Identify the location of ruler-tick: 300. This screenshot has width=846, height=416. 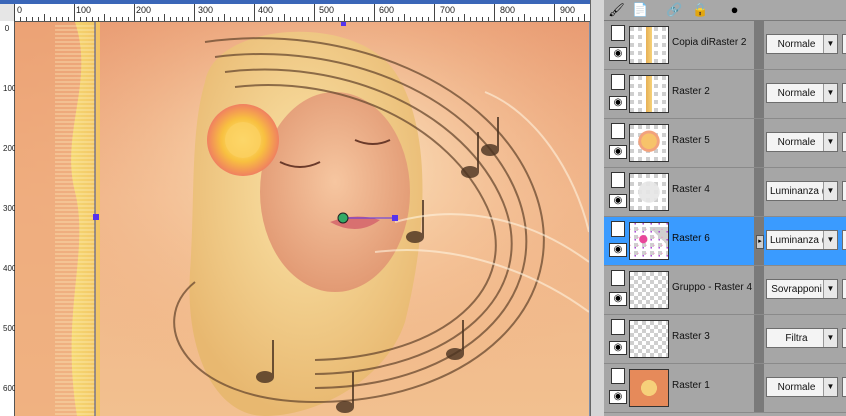
(10, 208).